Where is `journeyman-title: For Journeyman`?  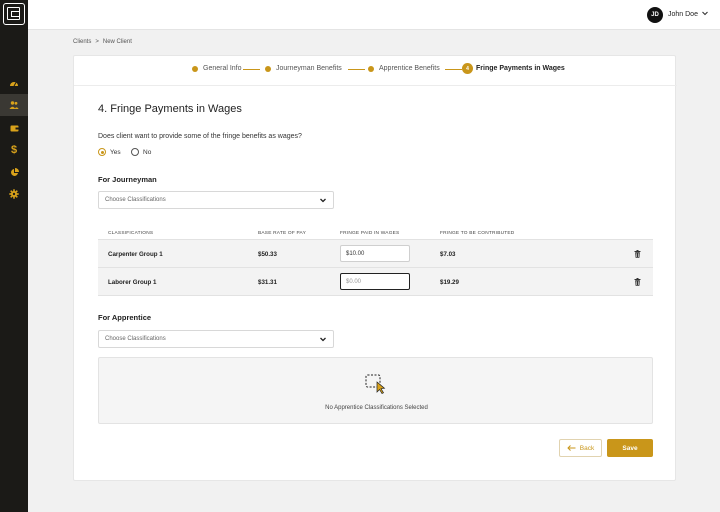
journeyman-title: For Journeyman is located at coordinates (127, 179).